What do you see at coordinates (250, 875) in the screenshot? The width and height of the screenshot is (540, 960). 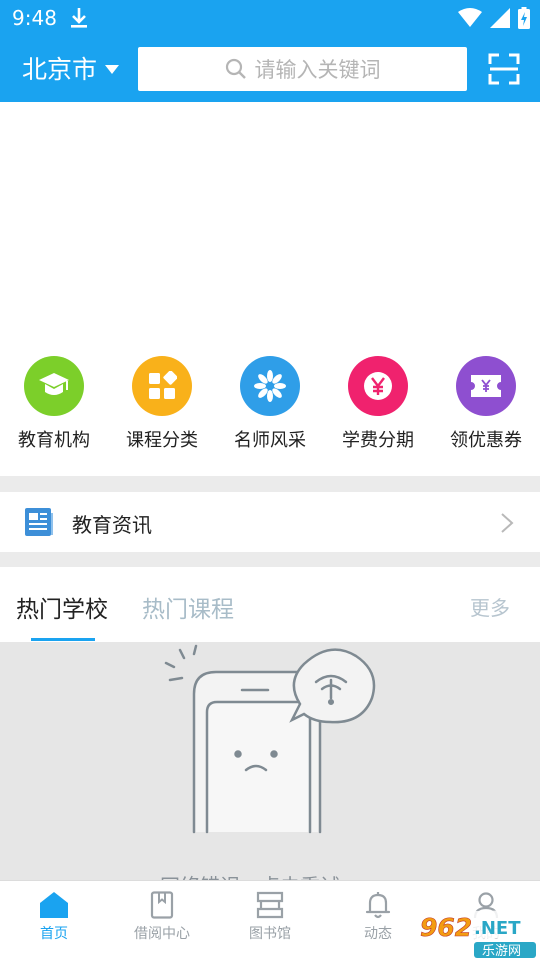 I see `network-error-message: 网络错误，点击重试` at bounding box center [250, 875].